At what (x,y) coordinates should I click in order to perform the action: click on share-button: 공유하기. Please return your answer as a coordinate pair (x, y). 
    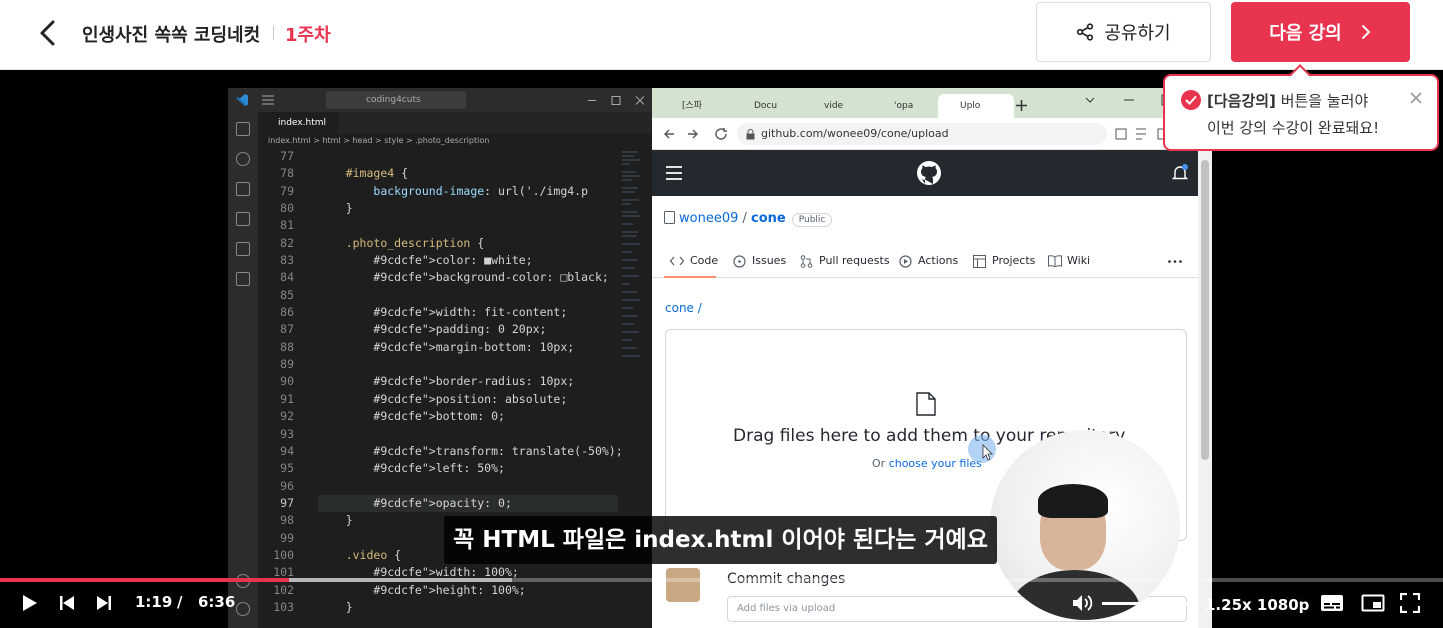
    Looking at the image, I should click on (1123, 32).